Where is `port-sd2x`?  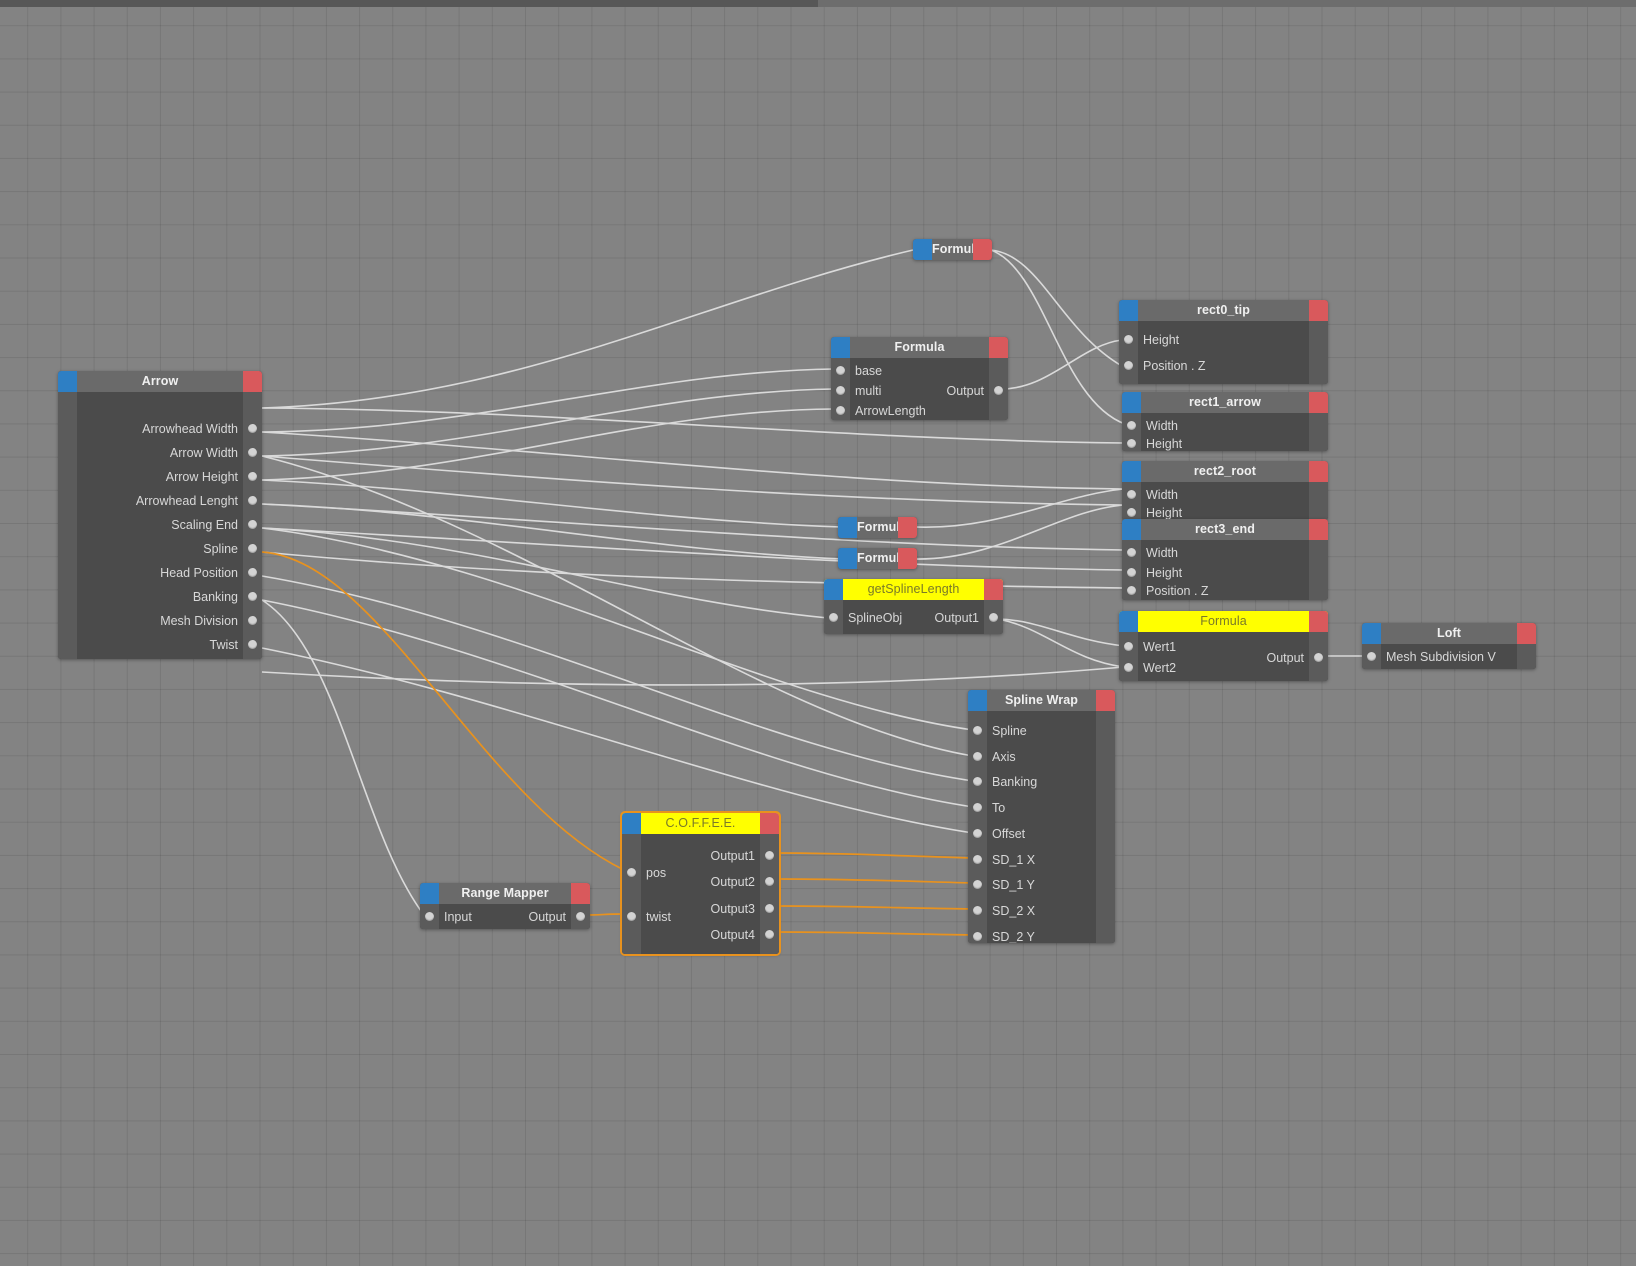
port-sd2x is located at coordinates (977, 910).